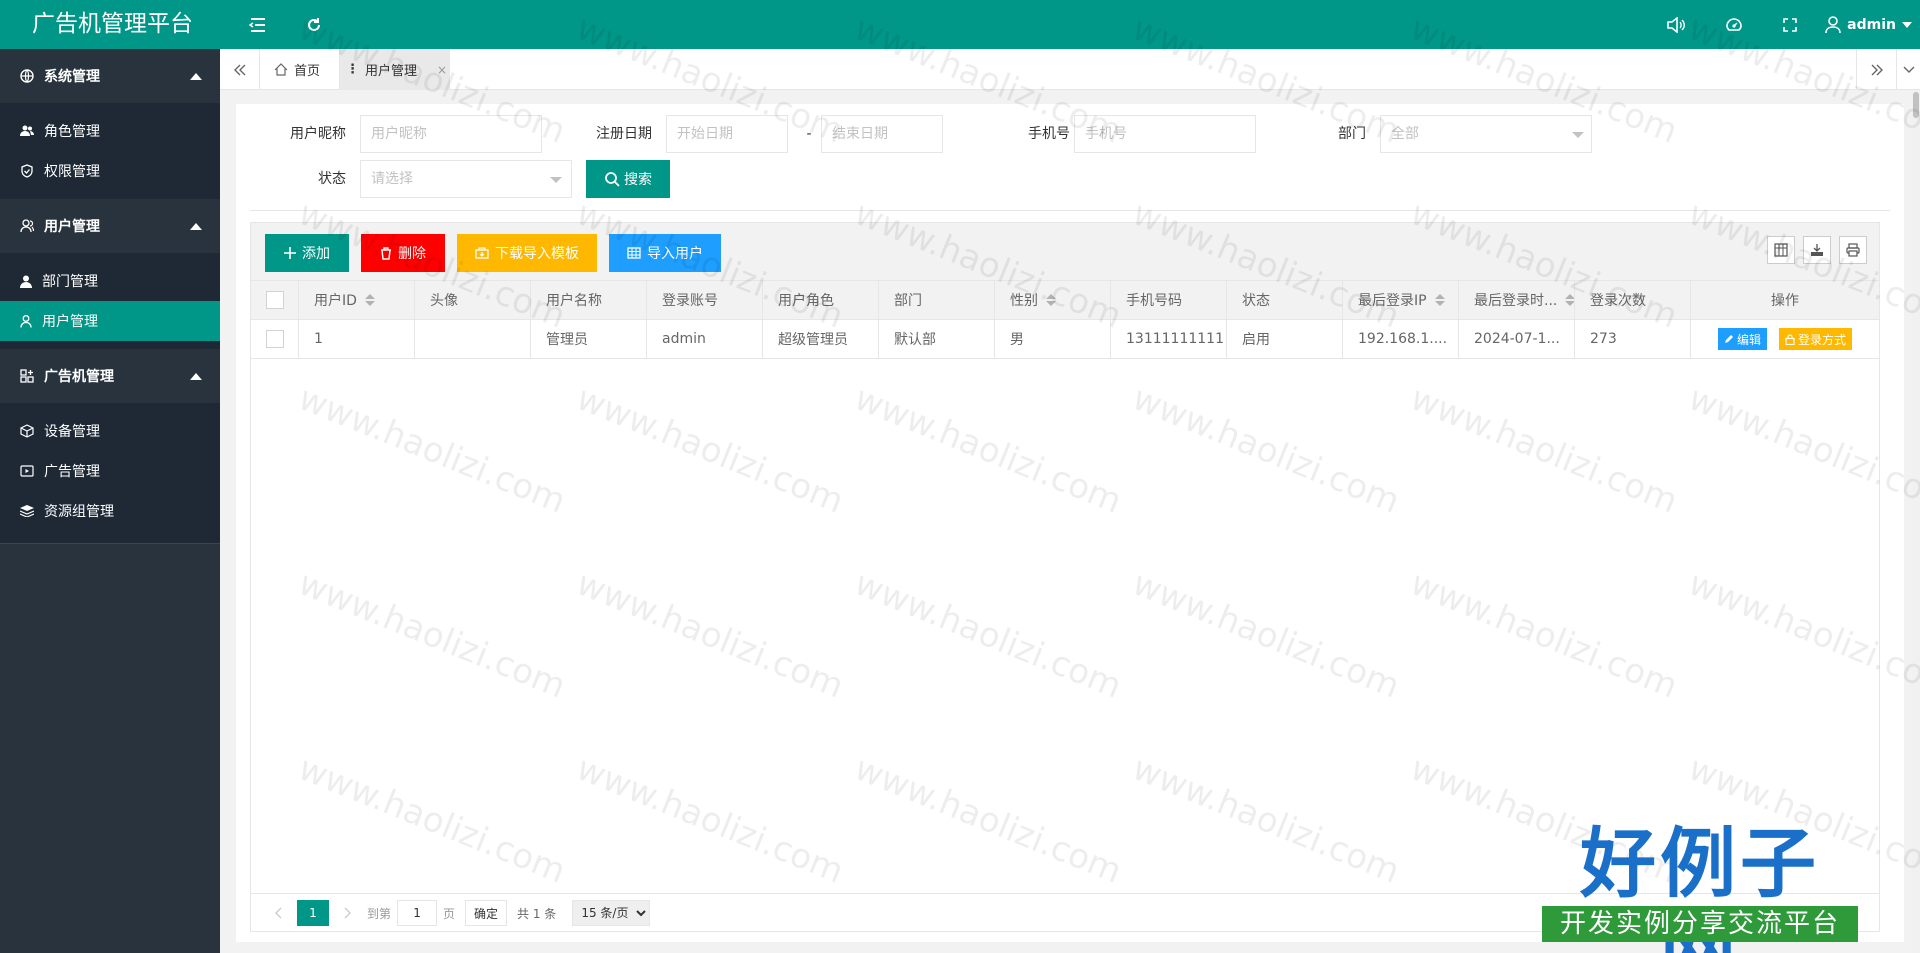 Image resolution: width=1920 pixels, height=953 pixels. I want to click on edit-button: 编辑, so click(1742, 339).